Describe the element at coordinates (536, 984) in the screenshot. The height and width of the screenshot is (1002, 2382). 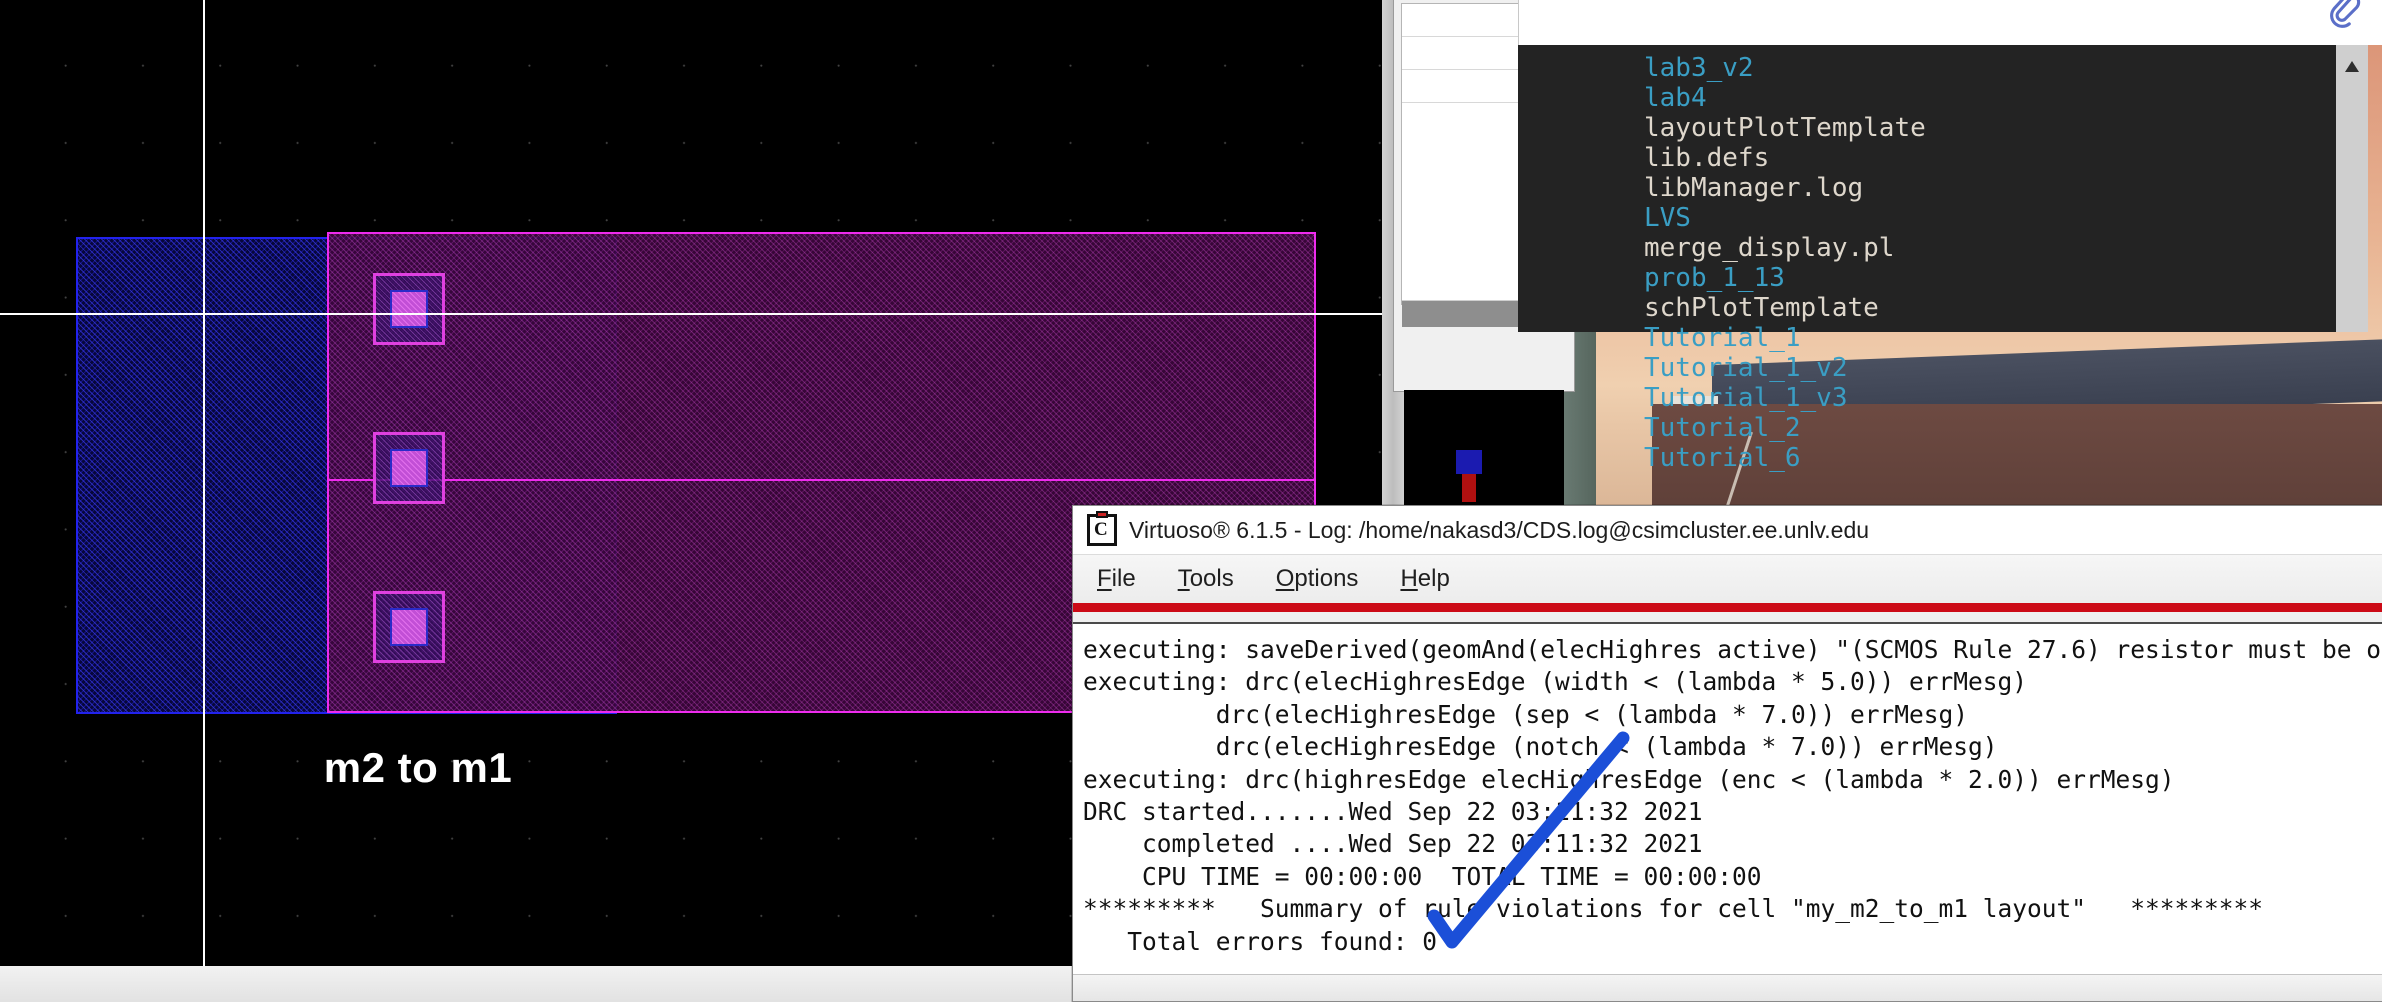
I see `layout-bottom-bar` at that location.